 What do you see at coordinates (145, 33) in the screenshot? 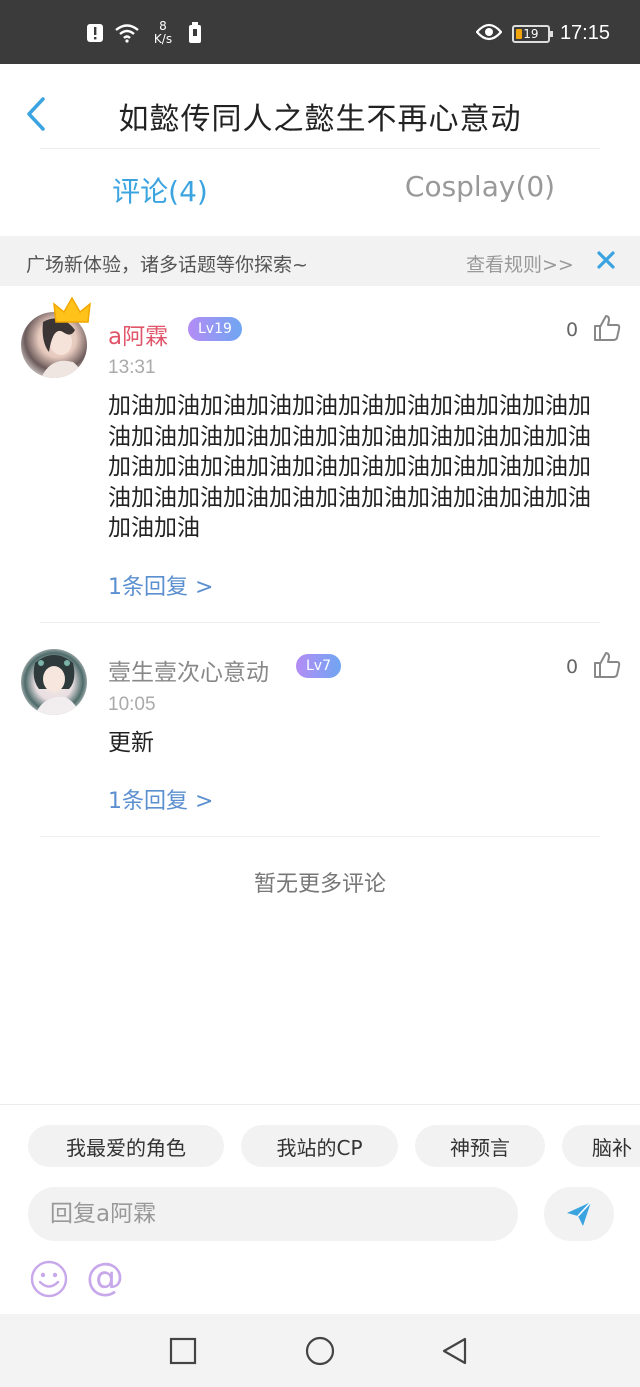
I see `status-left-icons: 8 K/s` at bounding box center [145, 33].